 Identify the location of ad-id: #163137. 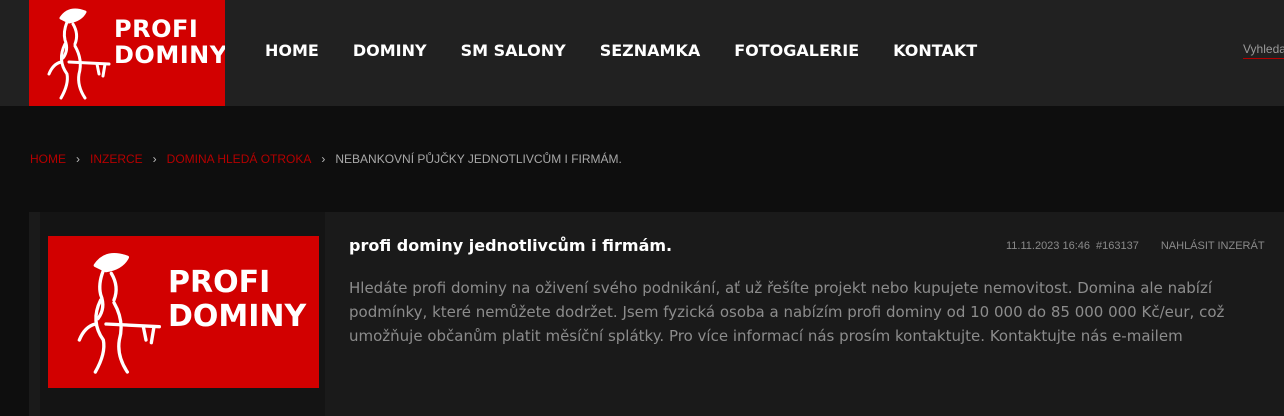
(1117, 246).